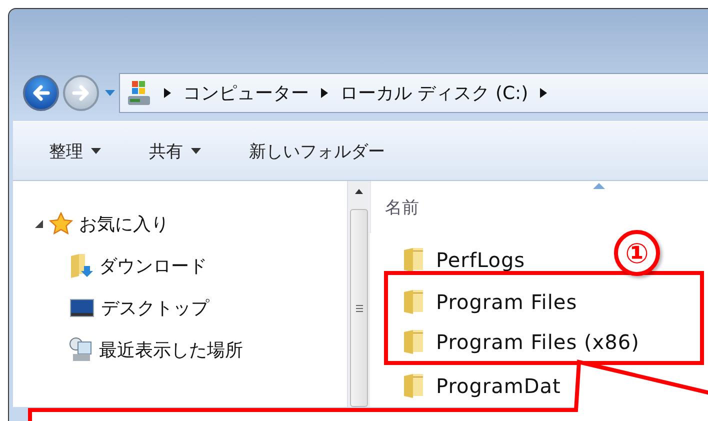 The width and height of the screenshot is (708, 421). What do you see at coordinates (61, 224) in the screenshot?
I see `star-icon` at bounding box center [61, 224].